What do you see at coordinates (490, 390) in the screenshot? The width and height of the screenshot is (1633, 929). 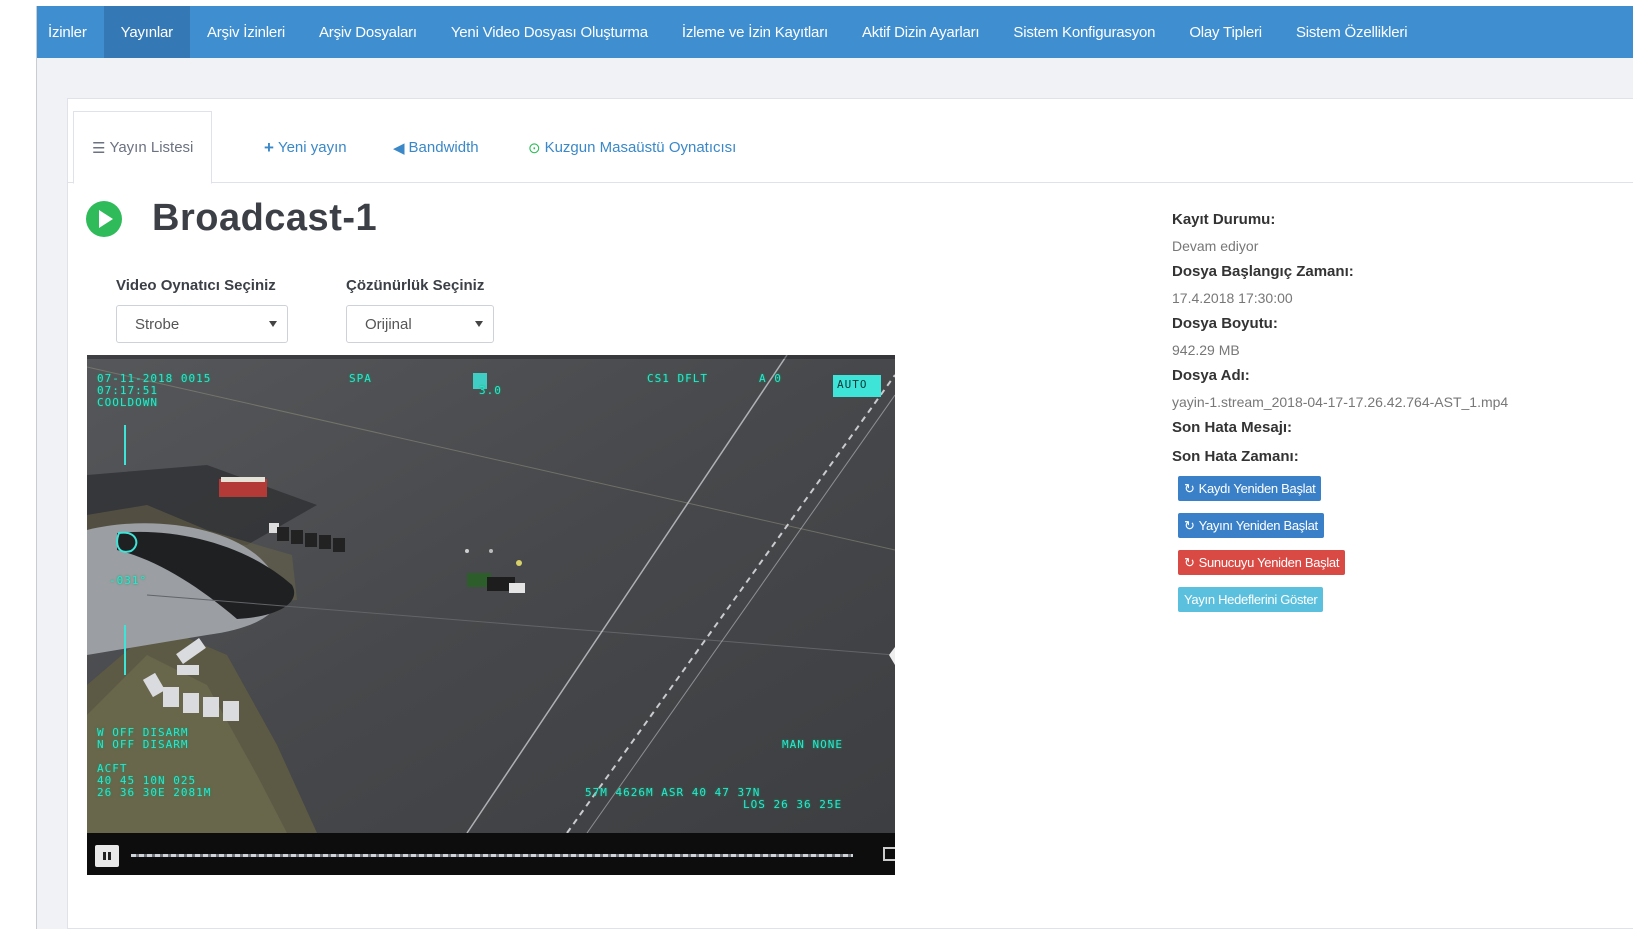 I see `hud-zoom: 3.0` at bounding box center [490, 390].